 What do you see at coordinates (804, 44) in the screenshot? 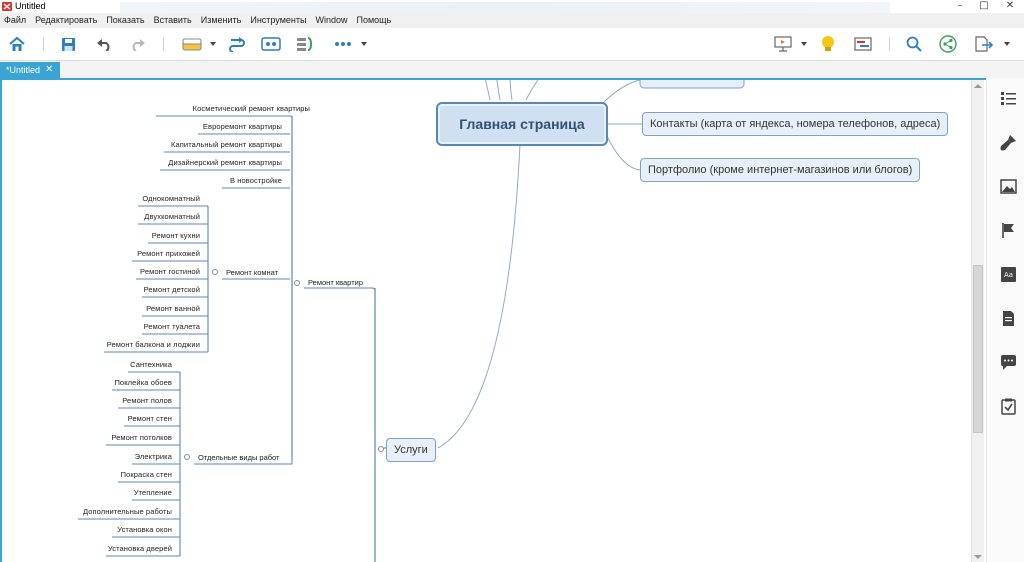
I see `presentation-dropdown-caret` at bounding box center [804, 44].